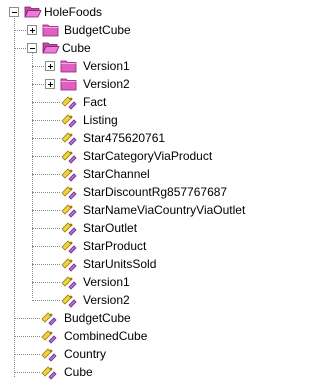  Describe the element at coordinates (128, 102) in the screenshot. I see `tree-node-item: Fact` at that location.